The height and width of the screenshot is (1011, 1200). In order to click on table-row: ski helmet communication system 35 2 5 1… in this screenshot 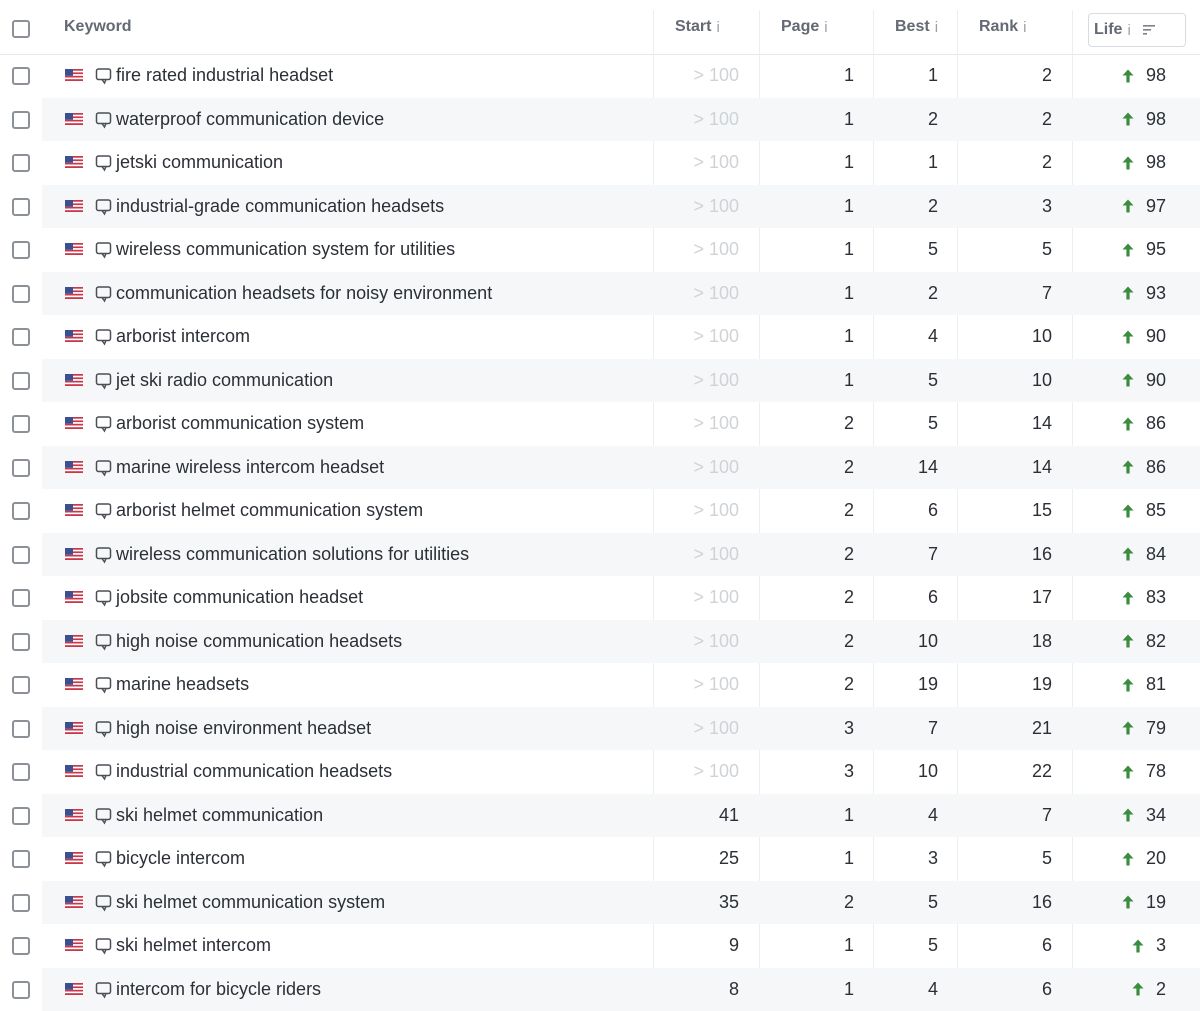, I will do `click(600, 903)`.